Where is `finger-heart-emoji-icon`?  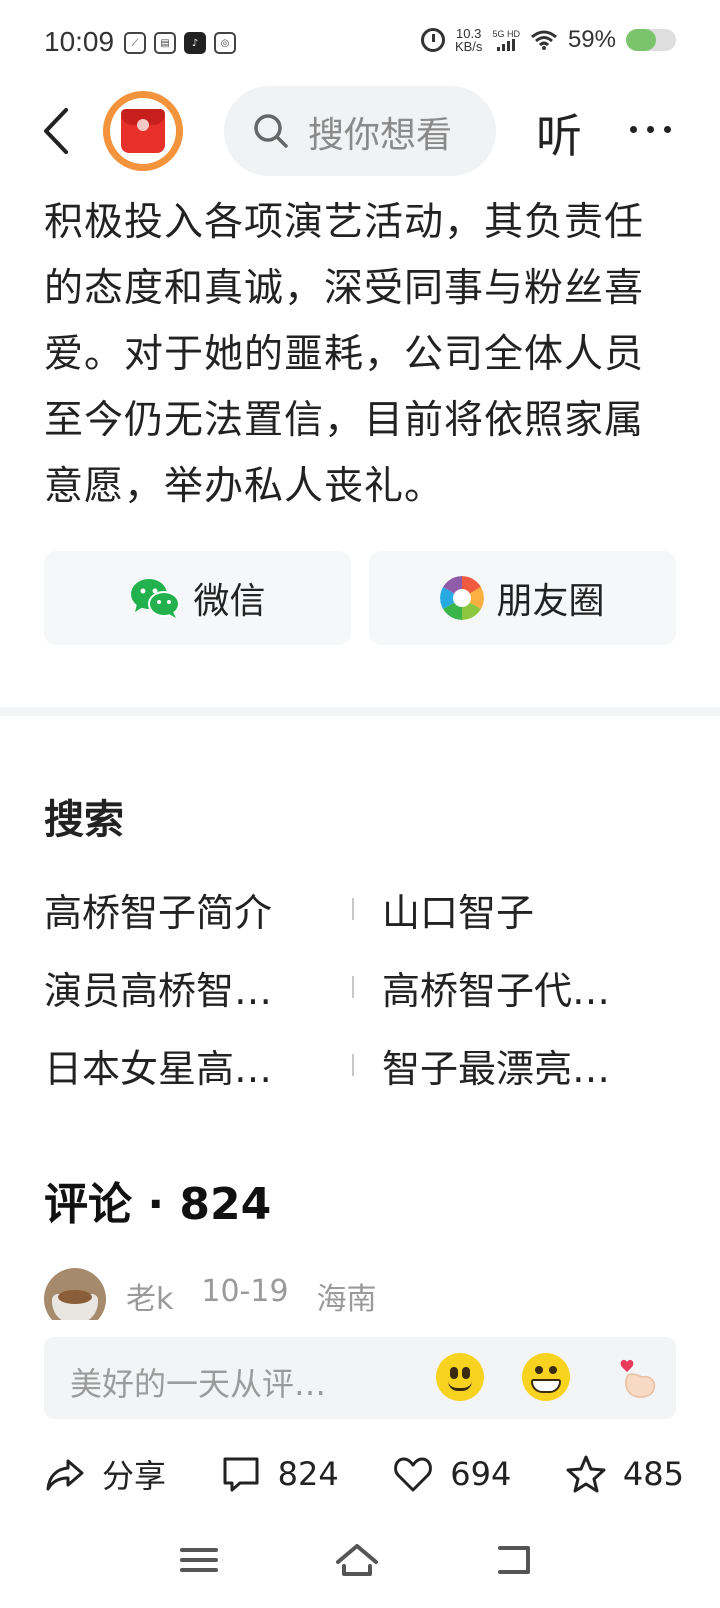
finger-heart-emoji-icon is located at coordinates (636, 1377).